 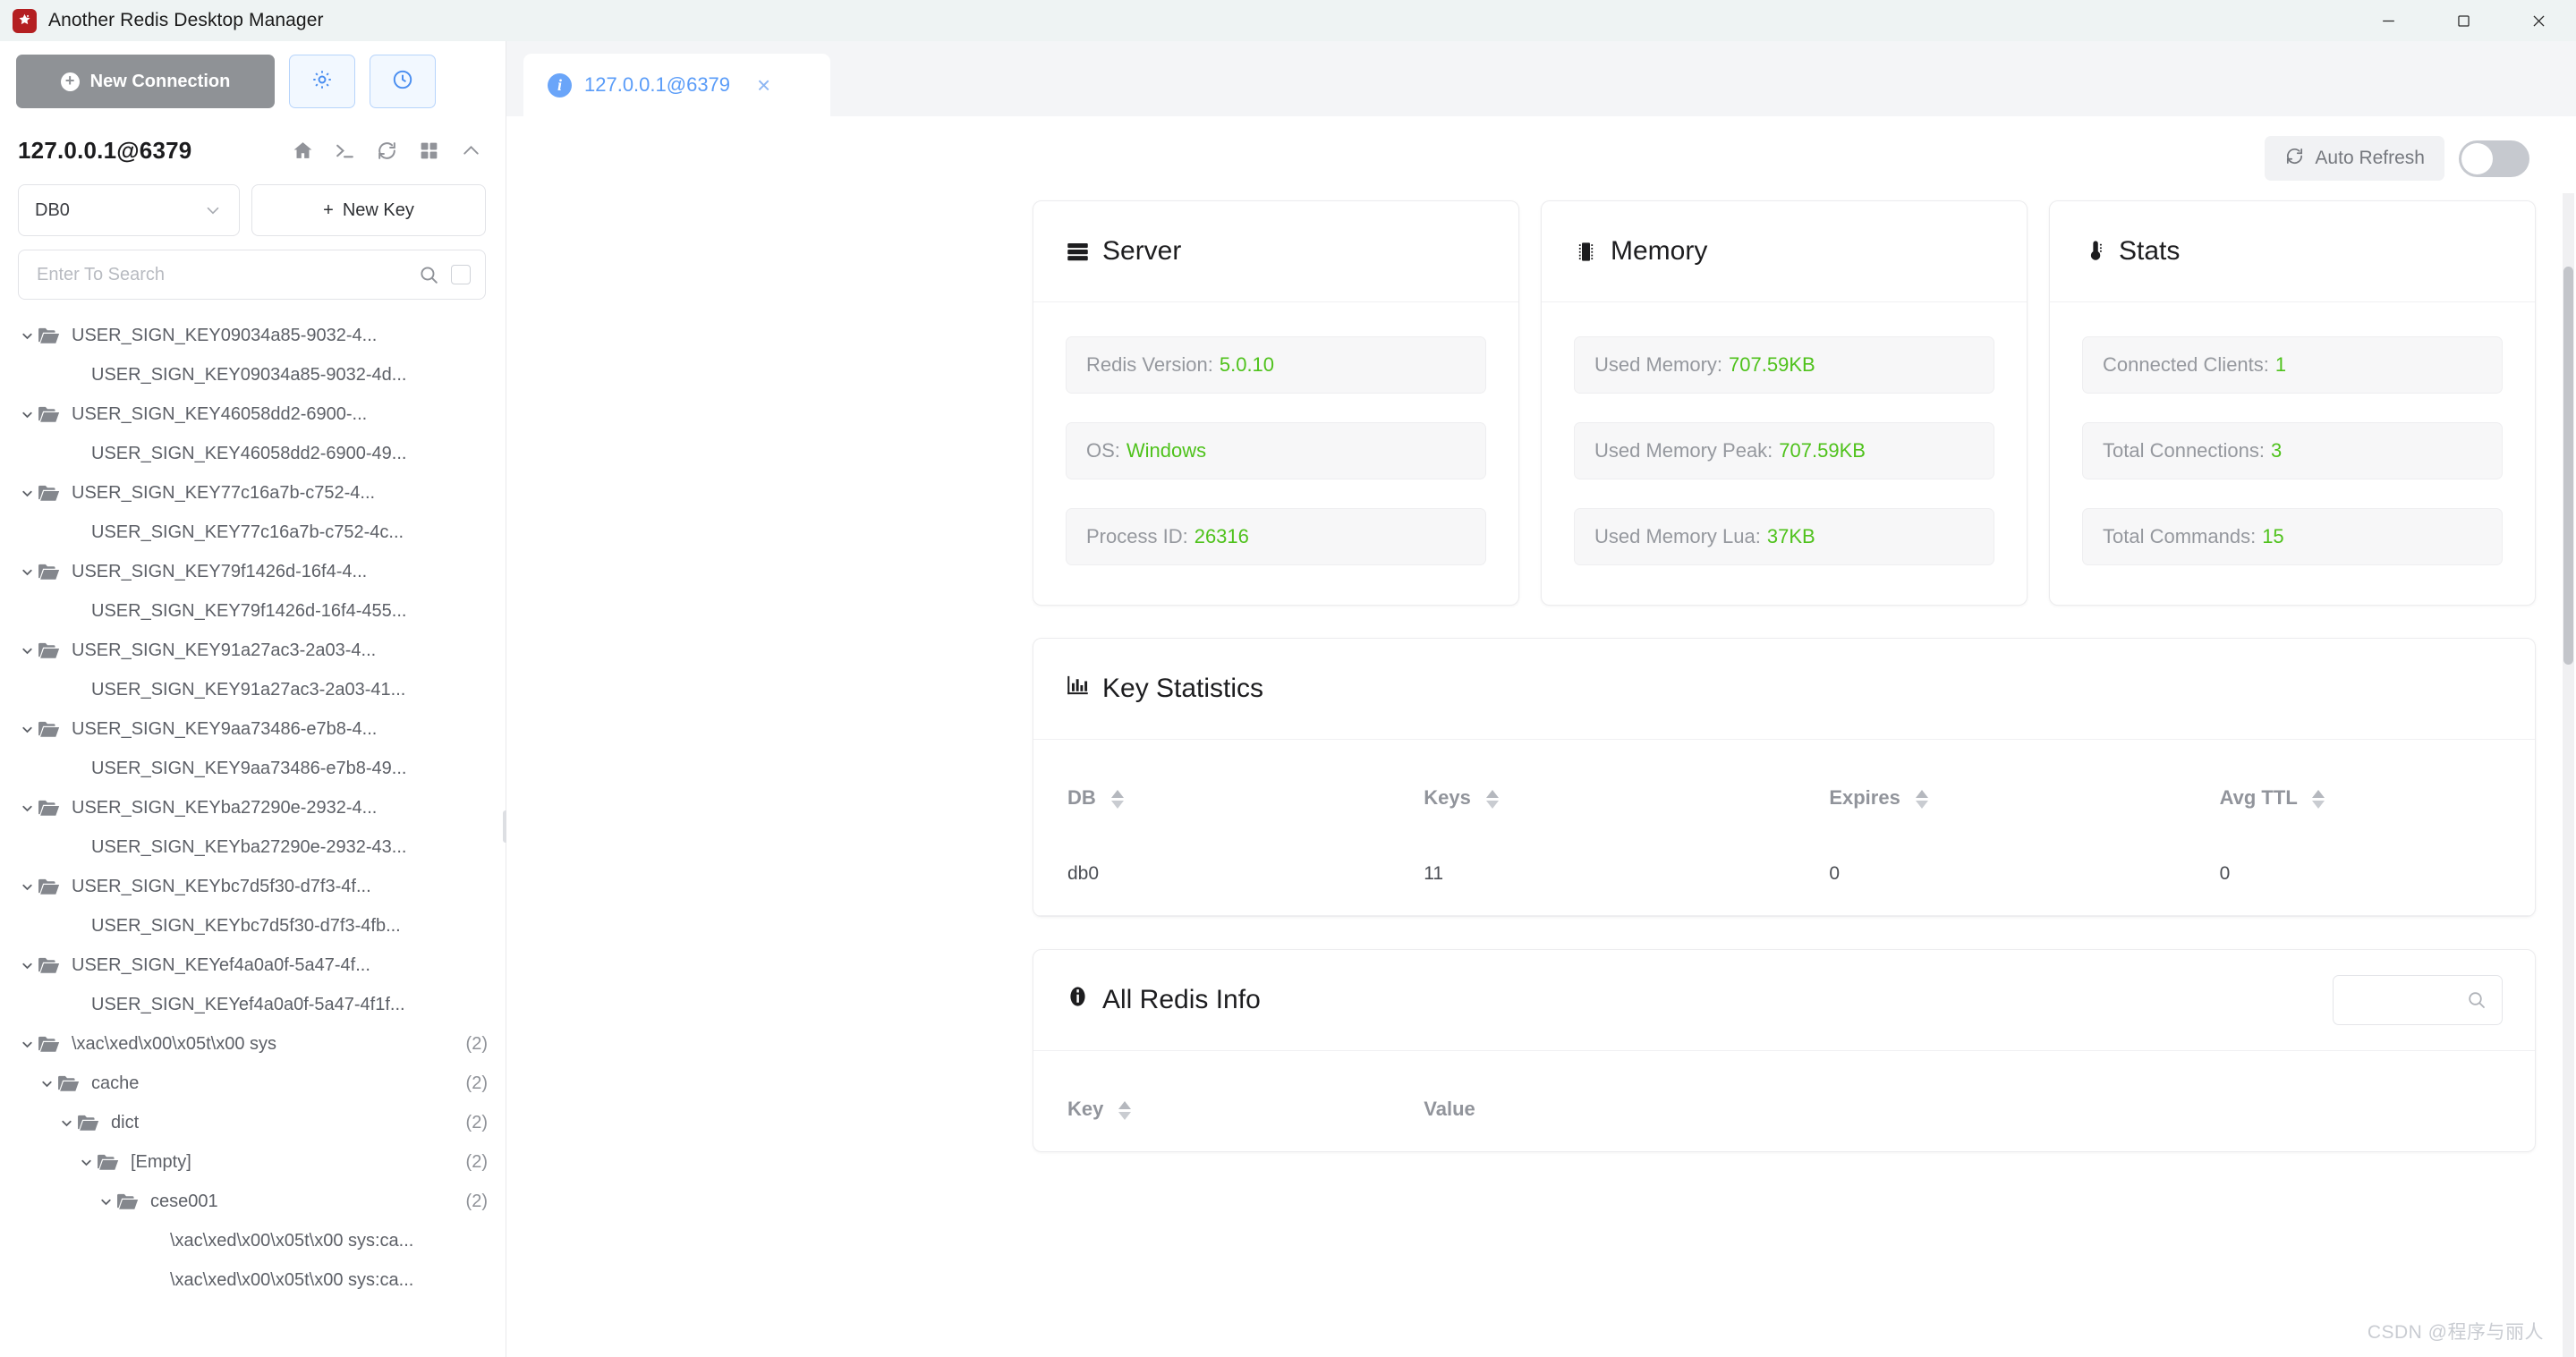 I want to click on maximize-button, so click(x=2463, y=21).